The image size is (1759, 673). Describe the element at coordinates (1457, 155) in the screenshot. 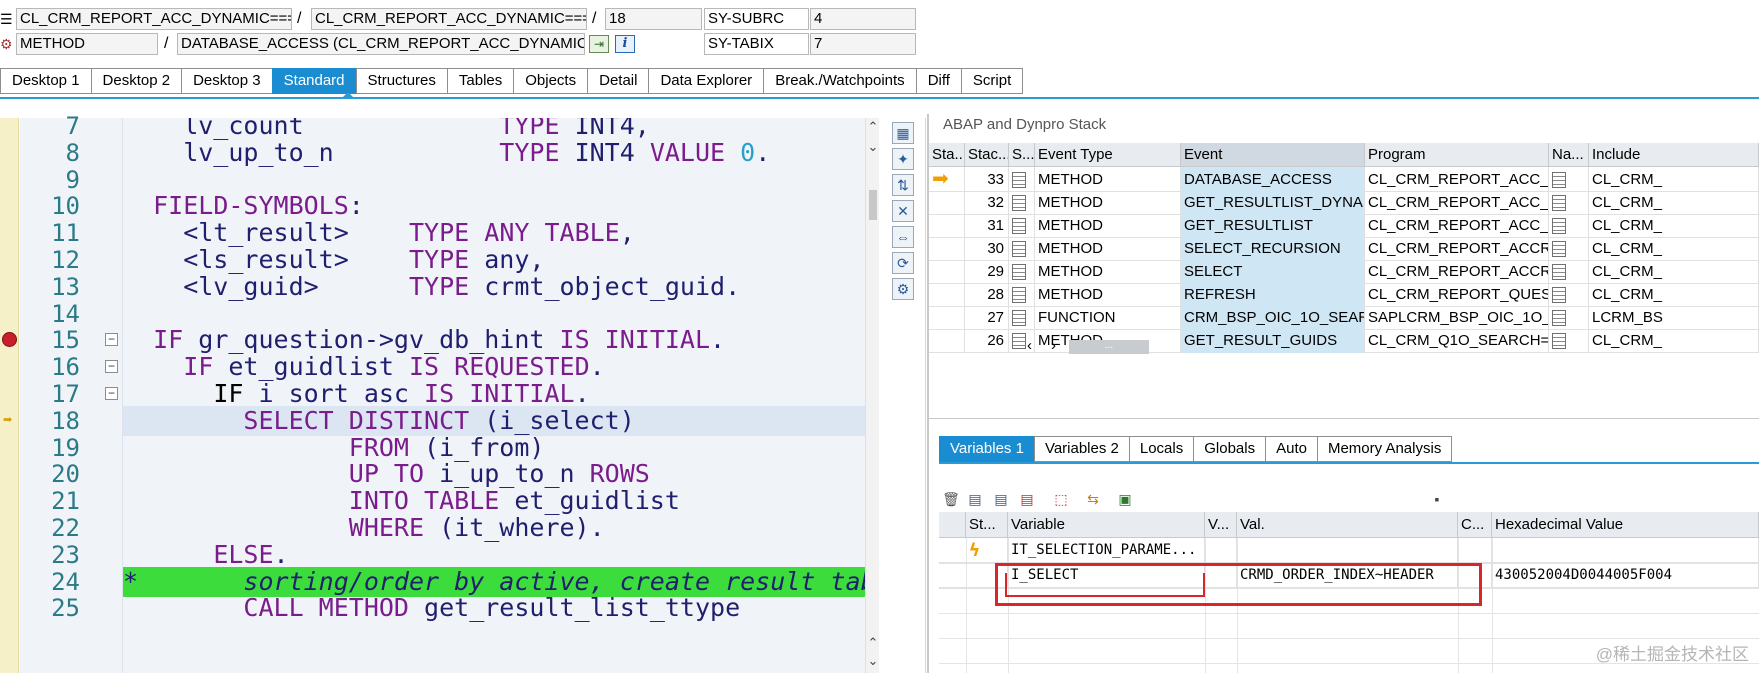

I see `stack-column-header: Program` at that location.